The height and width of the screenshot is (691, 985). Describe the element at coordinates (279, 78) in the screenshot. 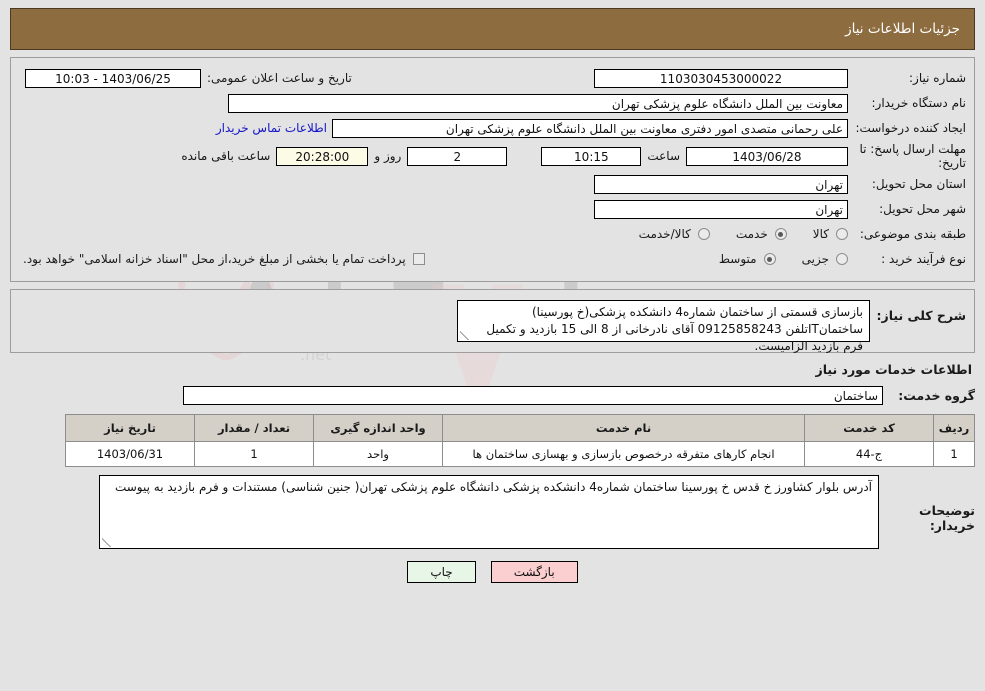

I see `announce-label: تاریخ و ساعت اعلان عمومی:` at that location.